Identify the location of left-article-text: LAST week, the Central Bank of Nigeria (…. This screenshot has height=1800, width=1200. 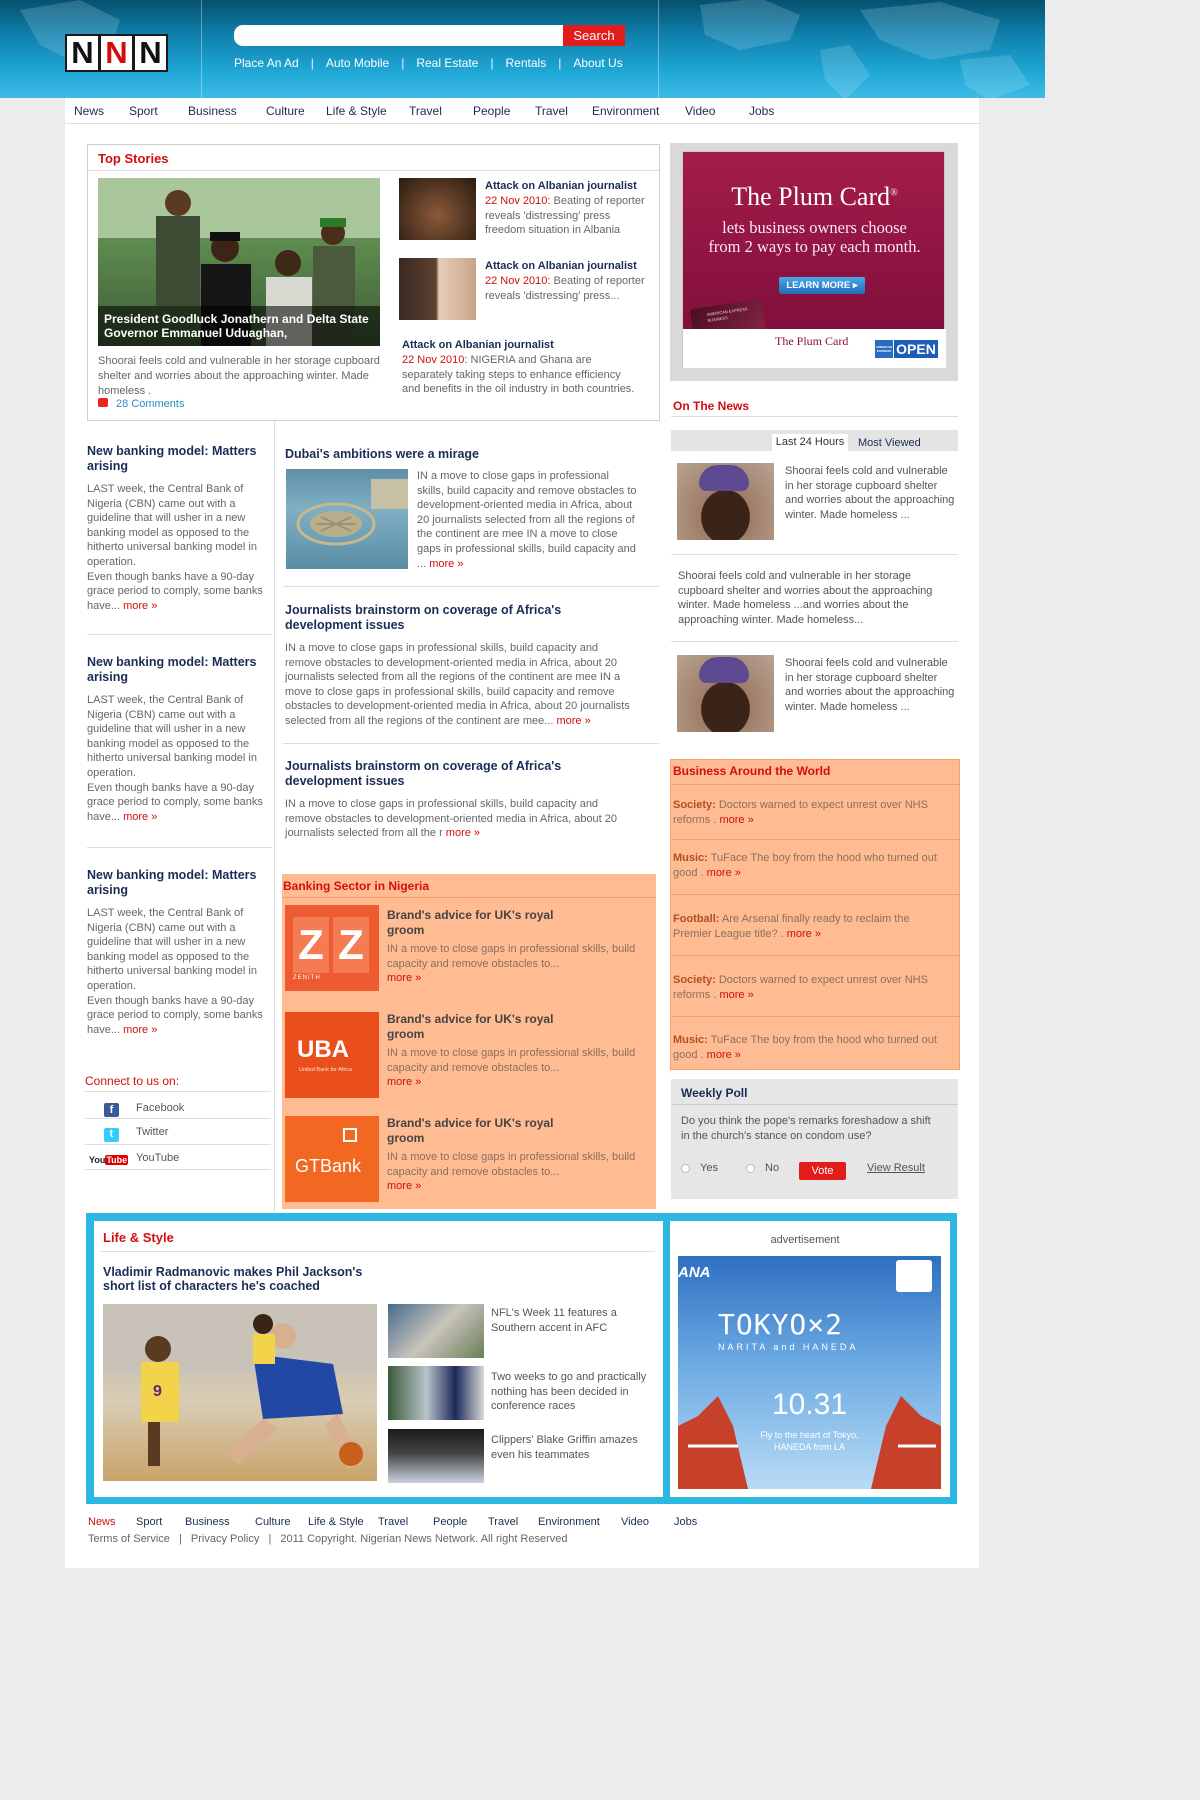
(172, 736).